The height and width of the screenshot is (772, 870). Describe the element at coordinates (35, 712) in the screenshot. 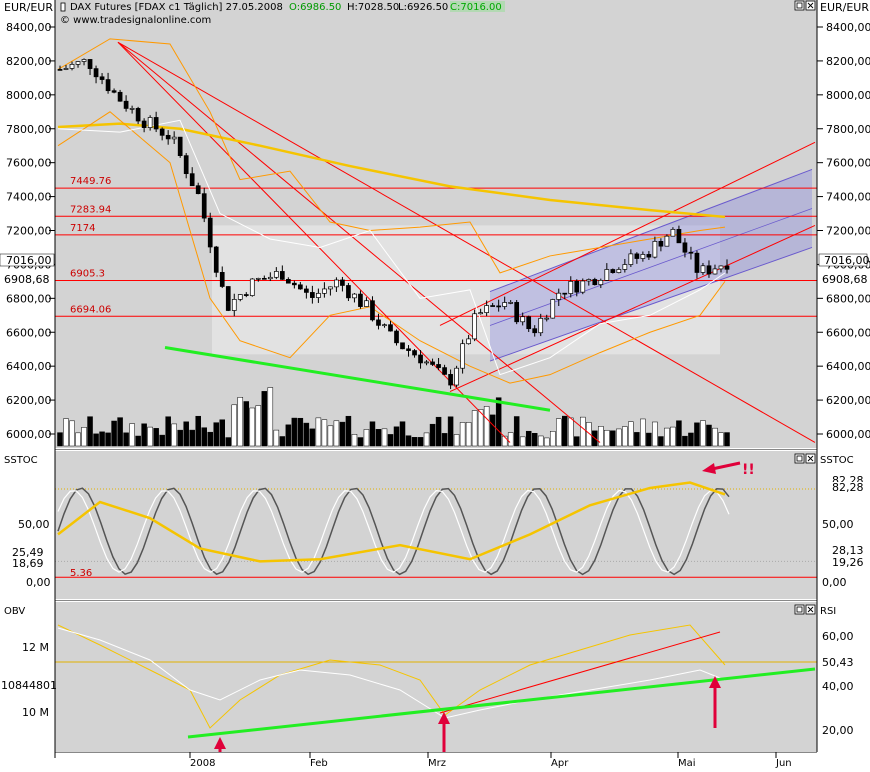

I see `obv-tick-10m: 10 M` at that location.